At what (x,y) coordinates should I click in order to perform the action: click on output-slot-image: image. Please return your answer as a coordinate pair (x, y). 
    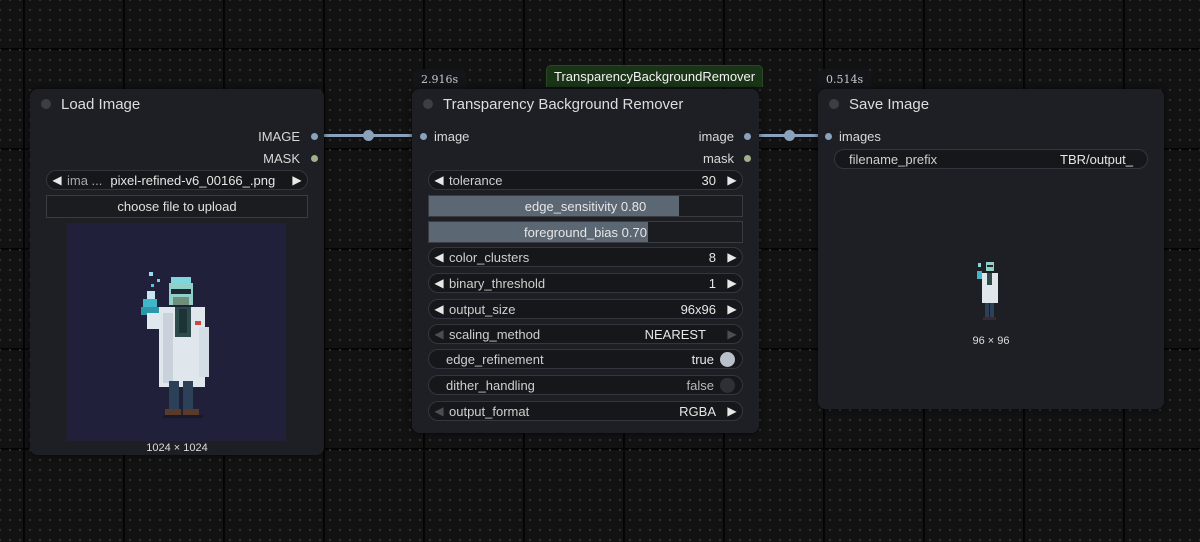
    Looking at the image, I should click on (725, 136).